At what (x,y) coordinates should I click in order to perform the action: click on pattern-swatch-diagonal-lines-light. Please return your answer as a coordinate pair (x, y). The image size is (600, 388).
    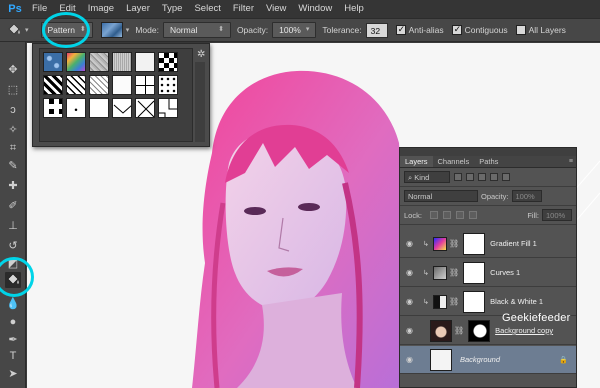
    Looking at the image, I should click on (99, 85).